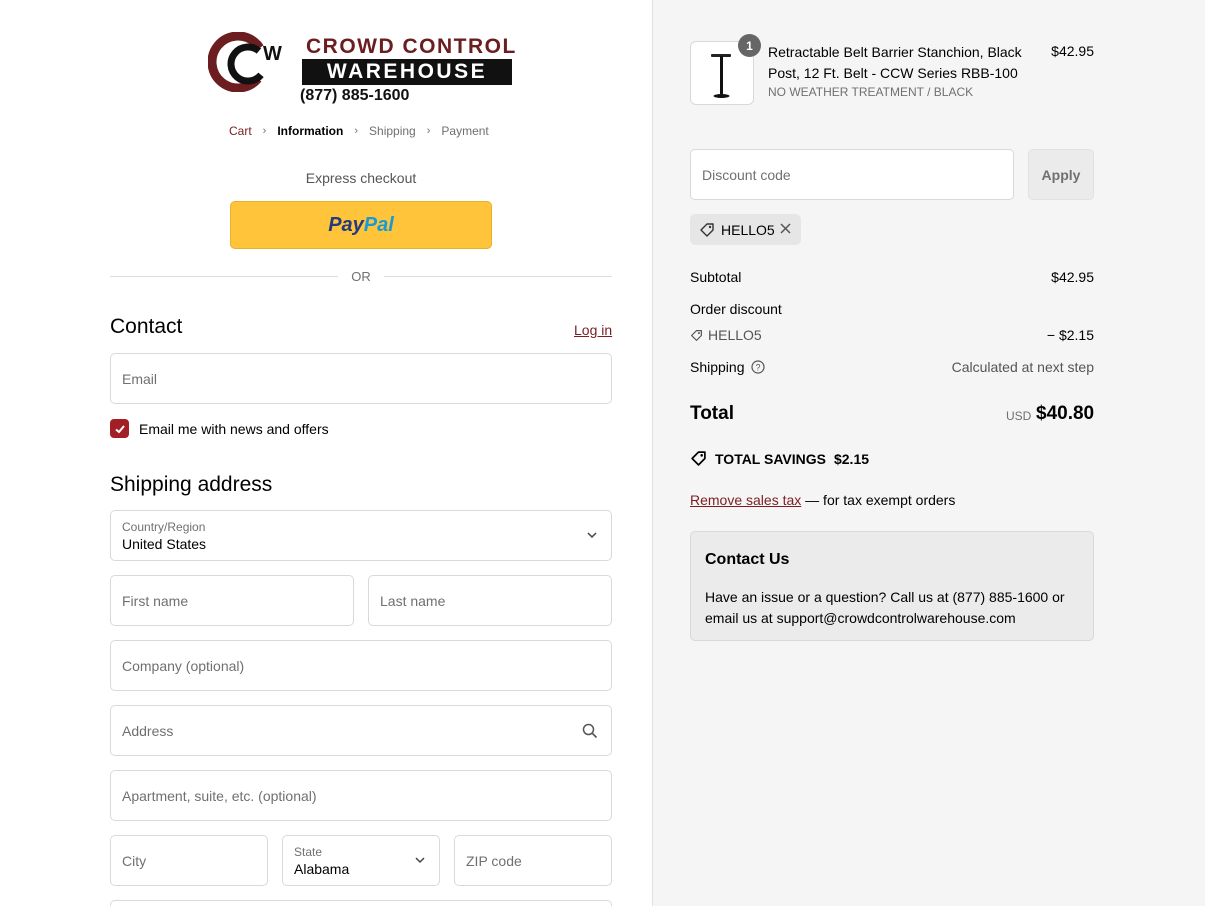 The image size is (1205, 906). I want to click on country-select: Country/Region United States, so click(361, 535).